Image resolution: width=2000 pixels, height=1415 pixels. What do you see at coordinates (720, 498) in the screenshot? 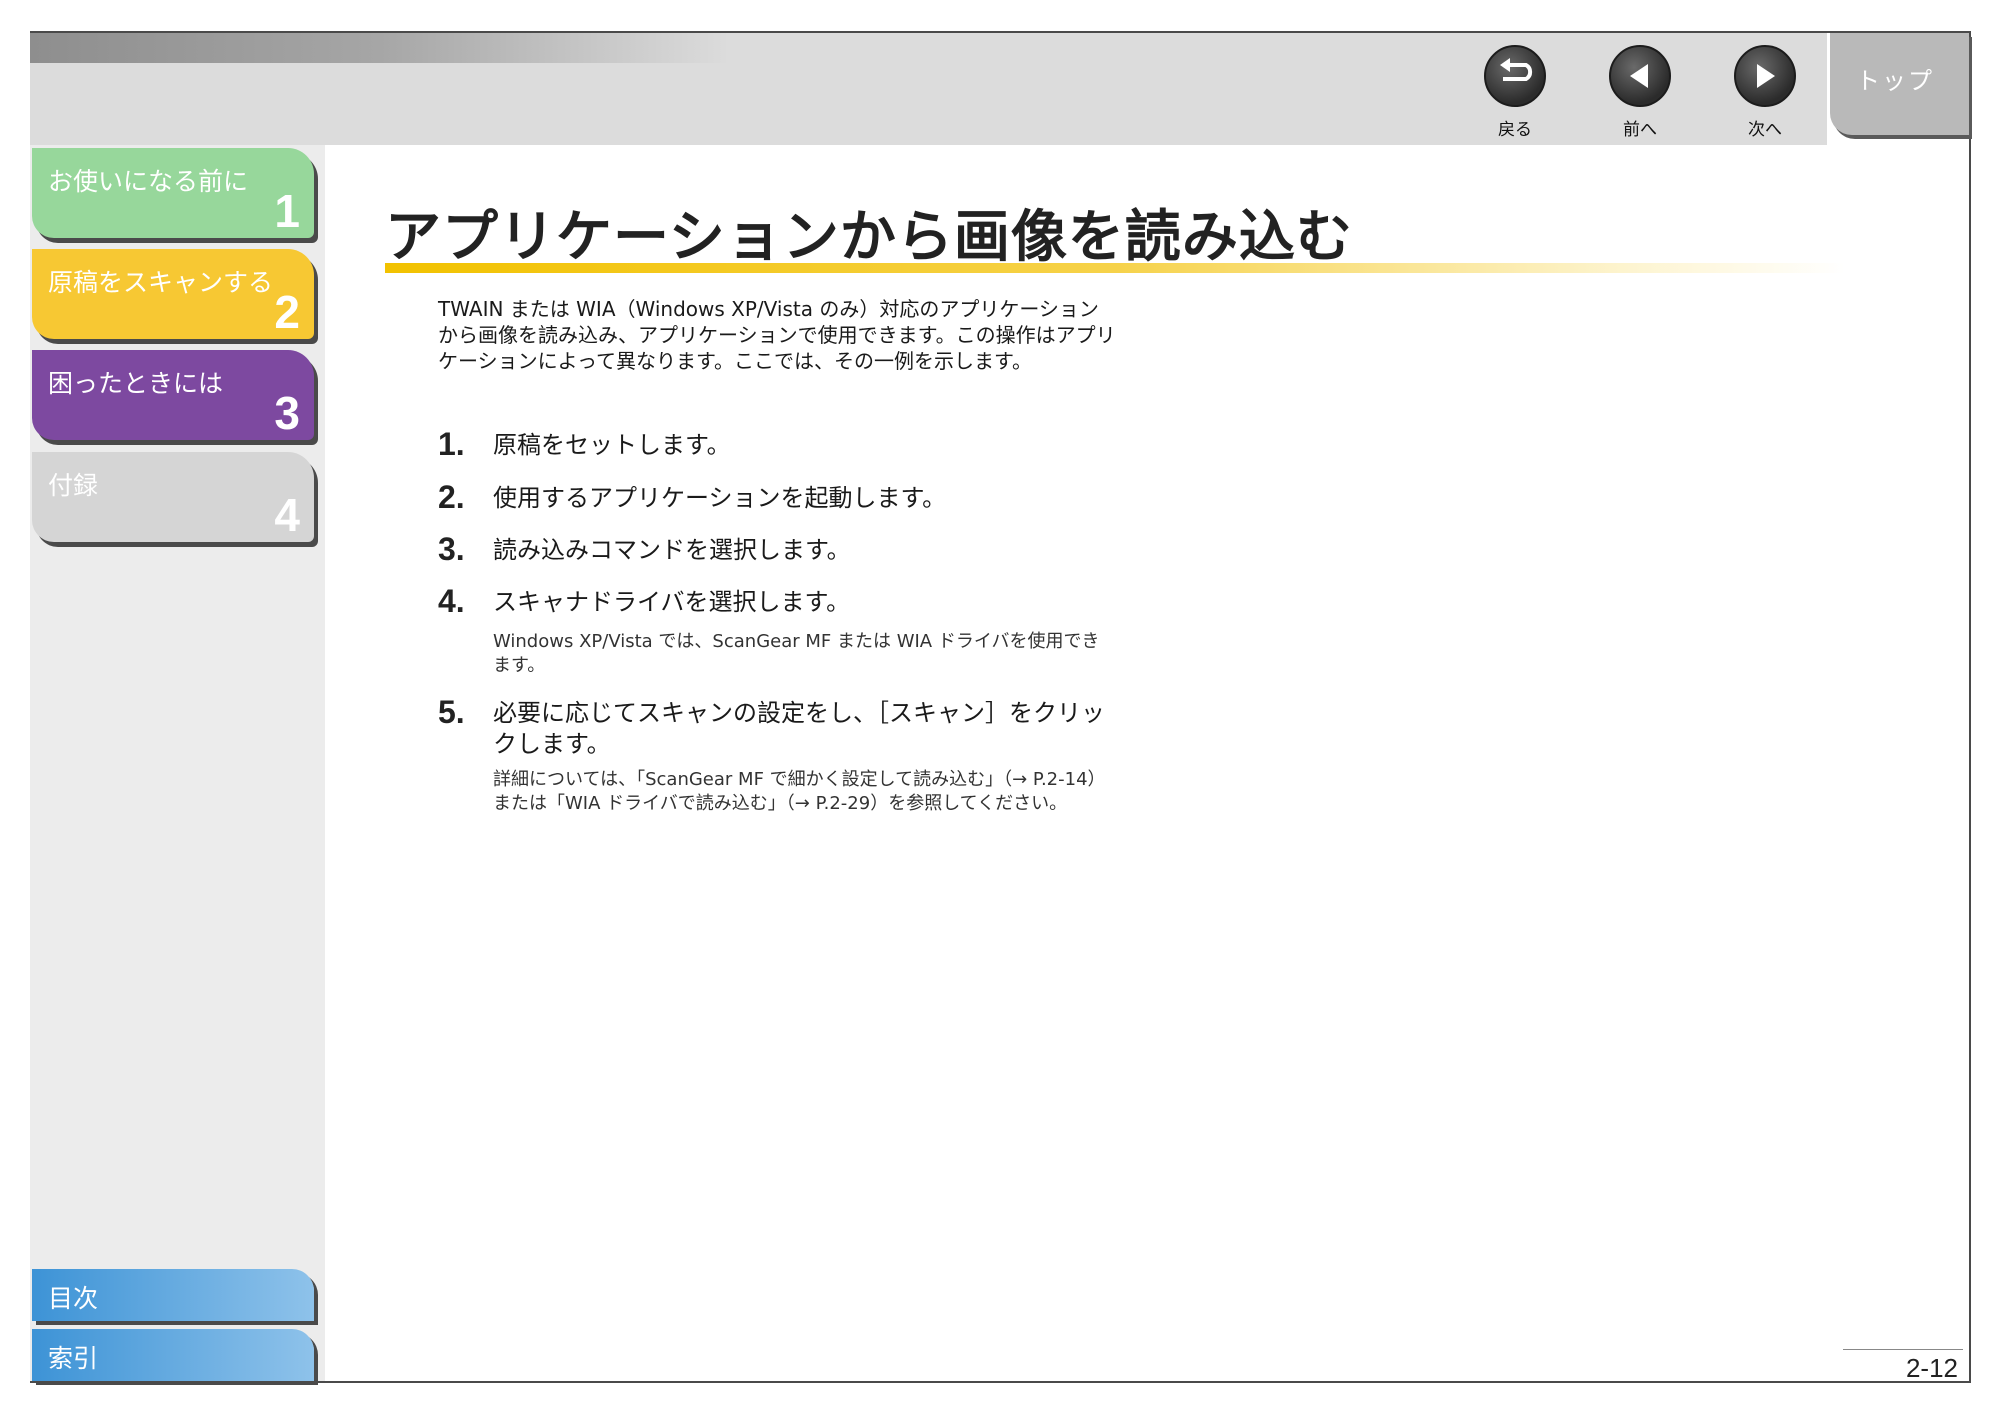
I see `step-text: 使用するアプリケーションを起動します。` at bounding box center [720, 498].